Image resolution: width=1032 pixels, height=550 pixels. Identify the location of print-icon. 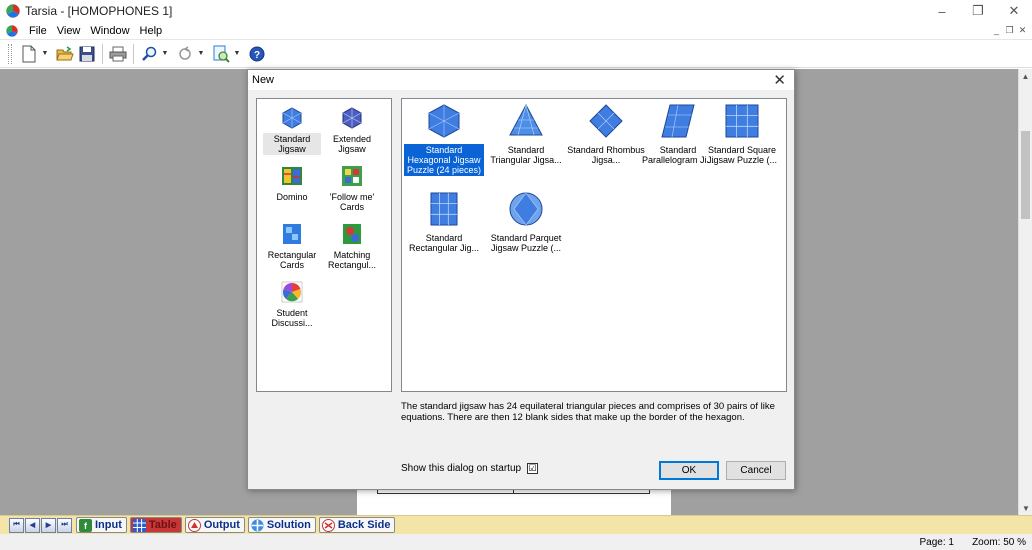
(118, 53).